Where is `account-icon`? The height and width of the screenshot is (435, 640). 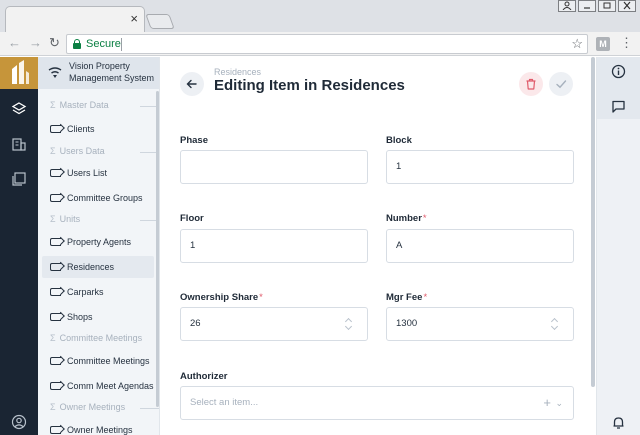
account-icon is located at coordinates (19, 422).